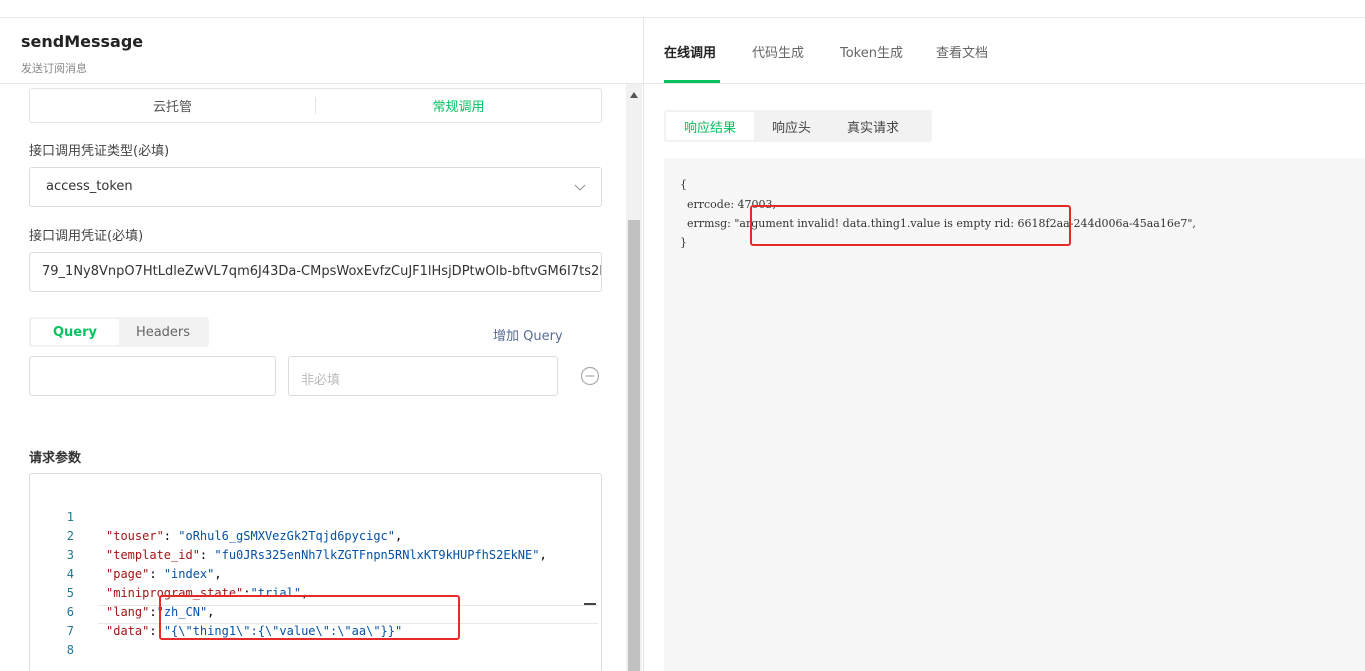  I want to click on add-query-button: 增加 Query, so click(528, 334).